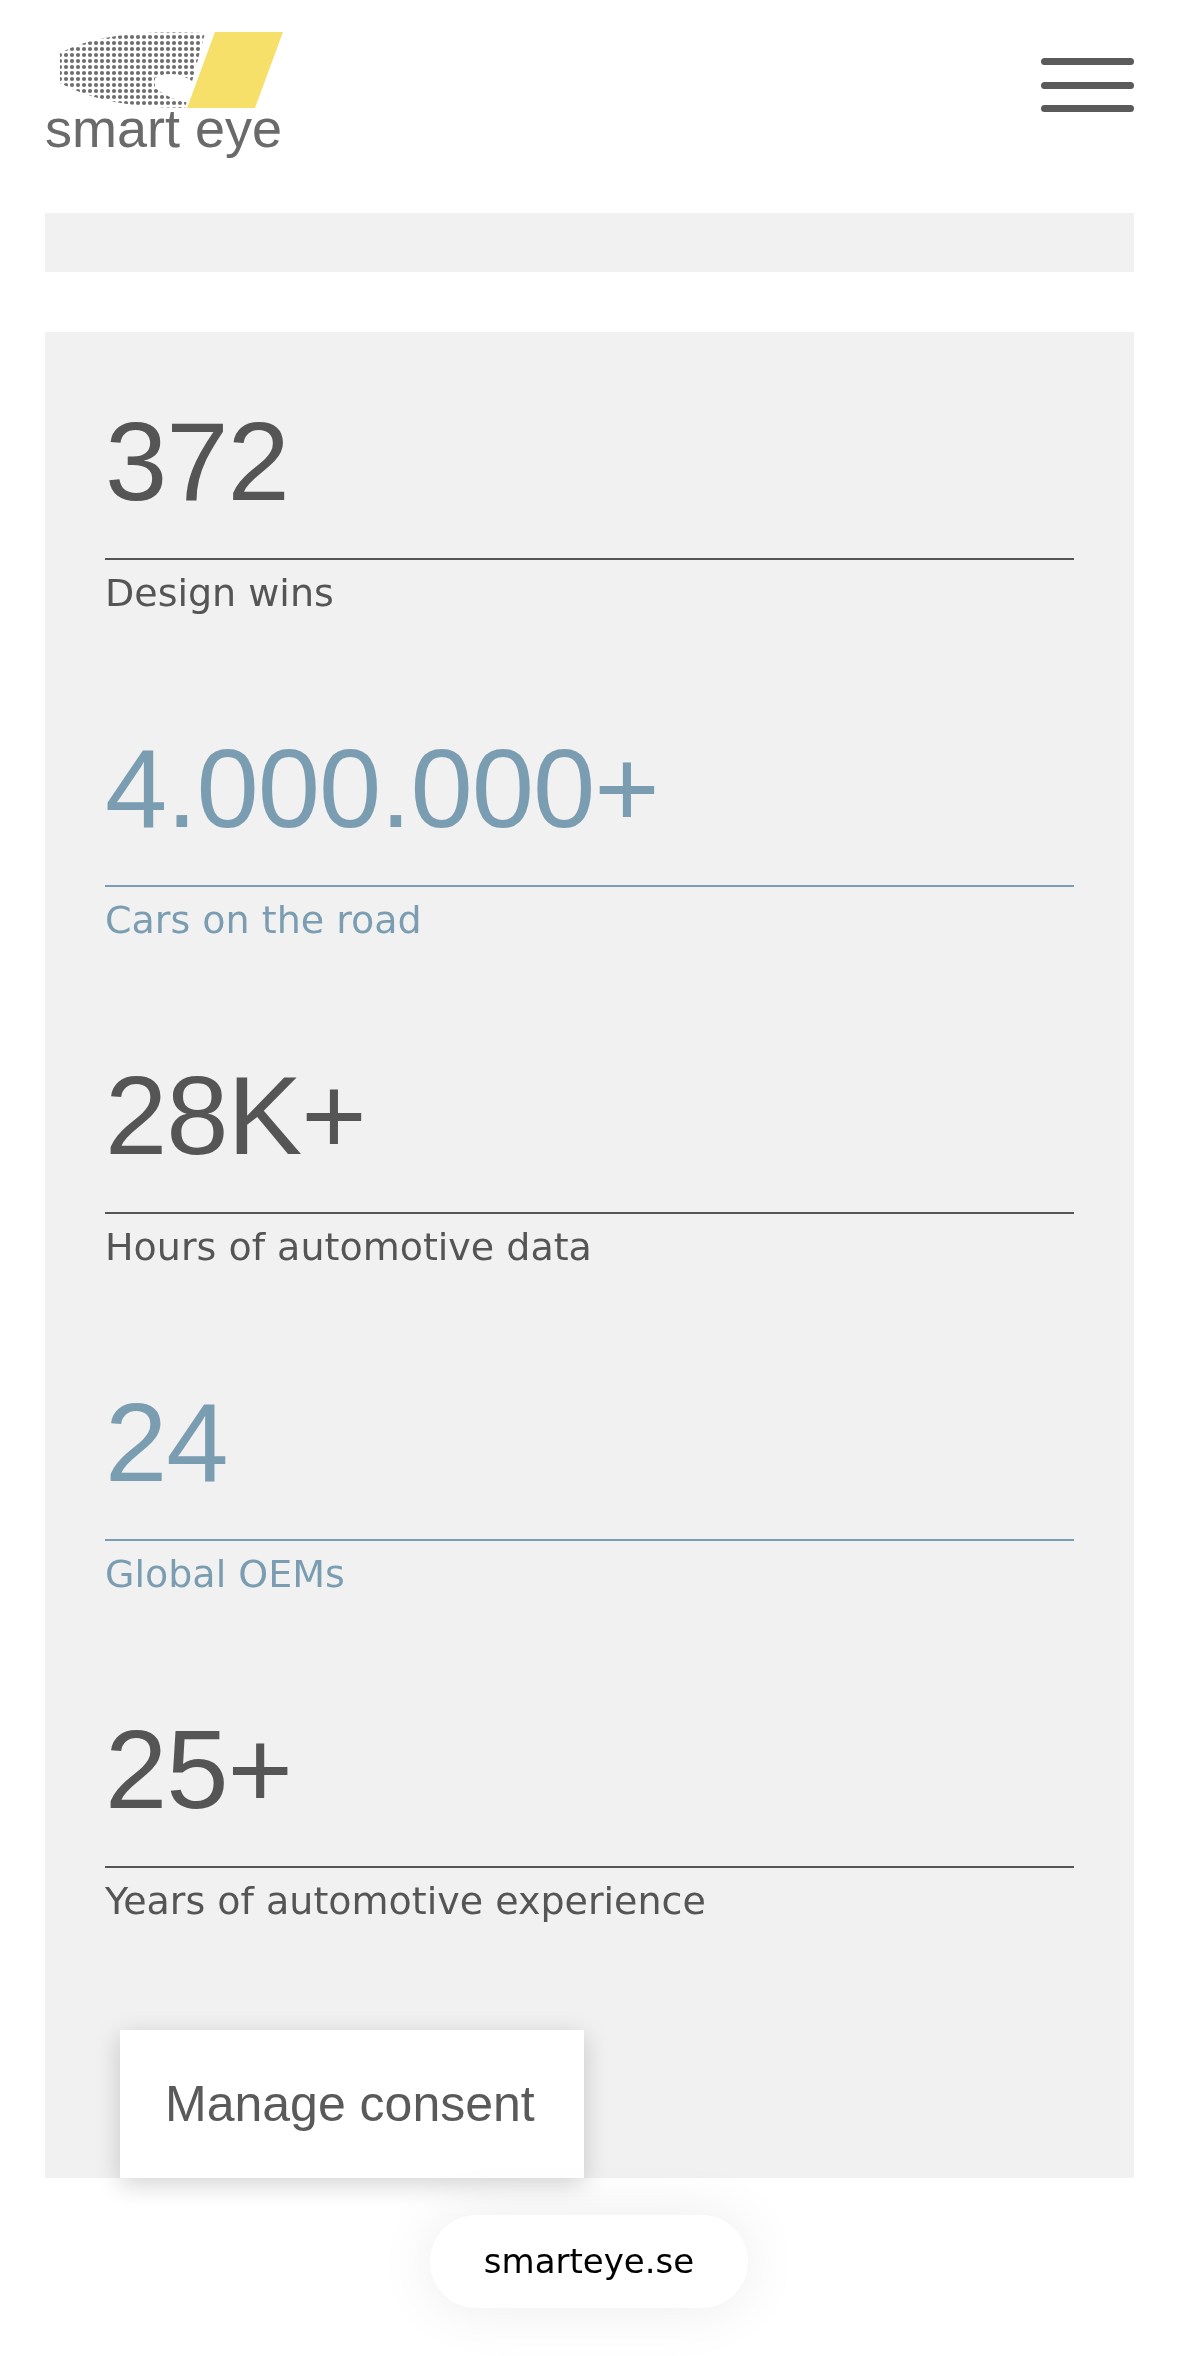 Image resolution: width=1179 pixels, height=2356 pixels. Describe the element at coordinates (1087, 85) in the screenshot. I see `menu-icon` at that location.